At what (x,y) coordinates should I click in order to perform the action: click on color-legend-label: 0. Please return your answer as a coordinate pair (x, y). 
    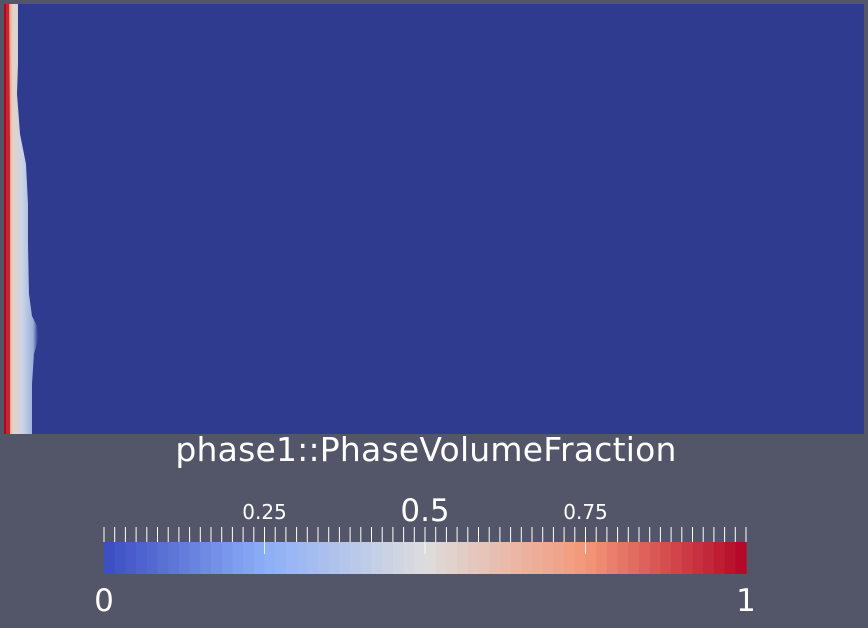
    Looking at the image, I should click on (104, 601).